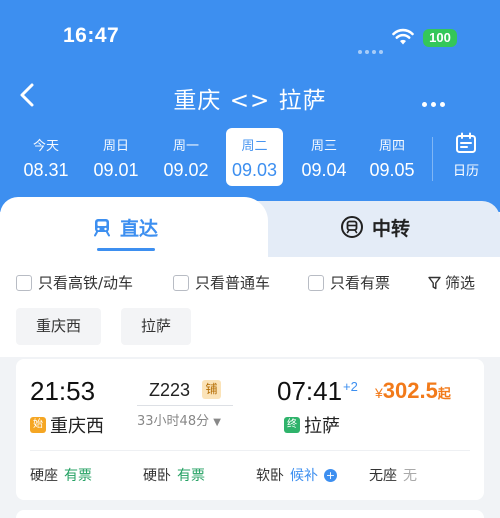 The height and width of the screenshot is (518, 500). What do you see at coordinates (217, 422) in the screenshot?
I see `caret-down-icon: ▼` at bounding box center [217, 422].